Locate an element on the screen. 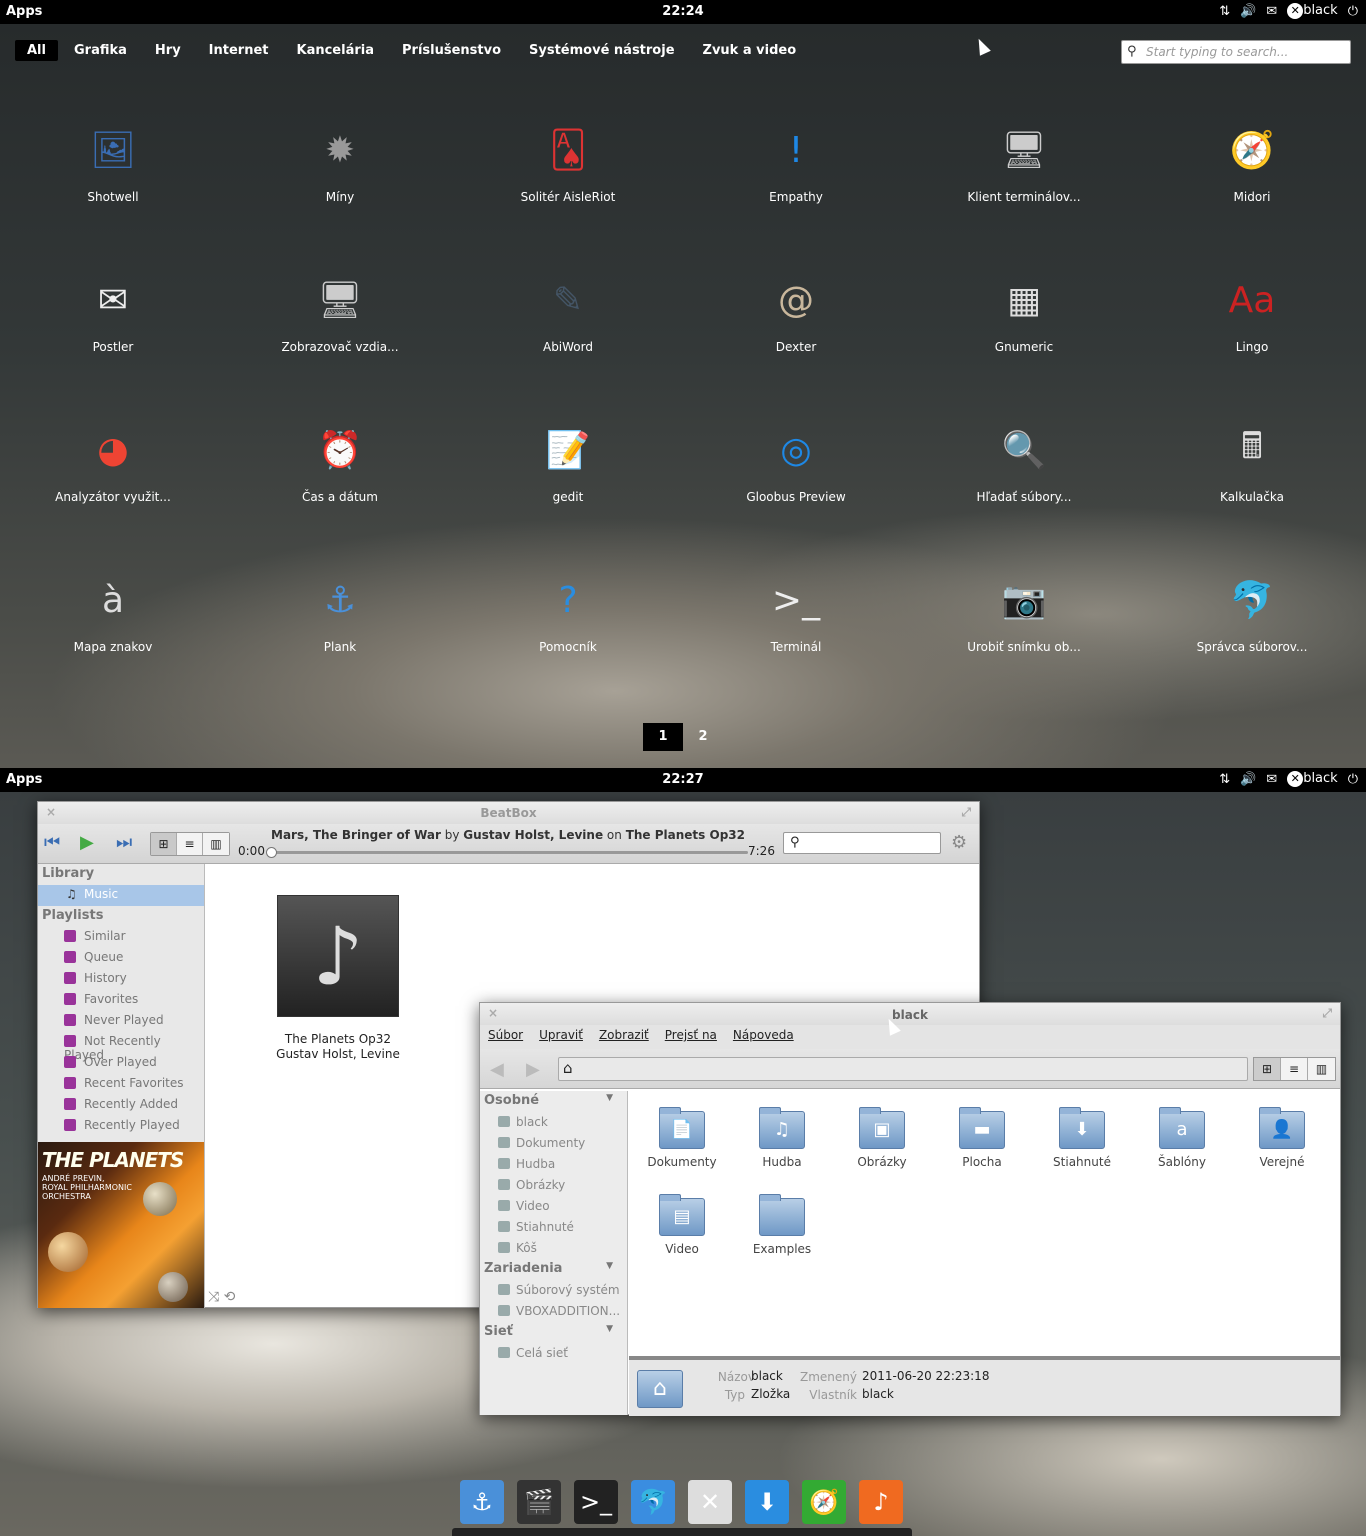  app-launcher-item: 🂡 Solitér AisleRiot is located at coordinates (568, 161).